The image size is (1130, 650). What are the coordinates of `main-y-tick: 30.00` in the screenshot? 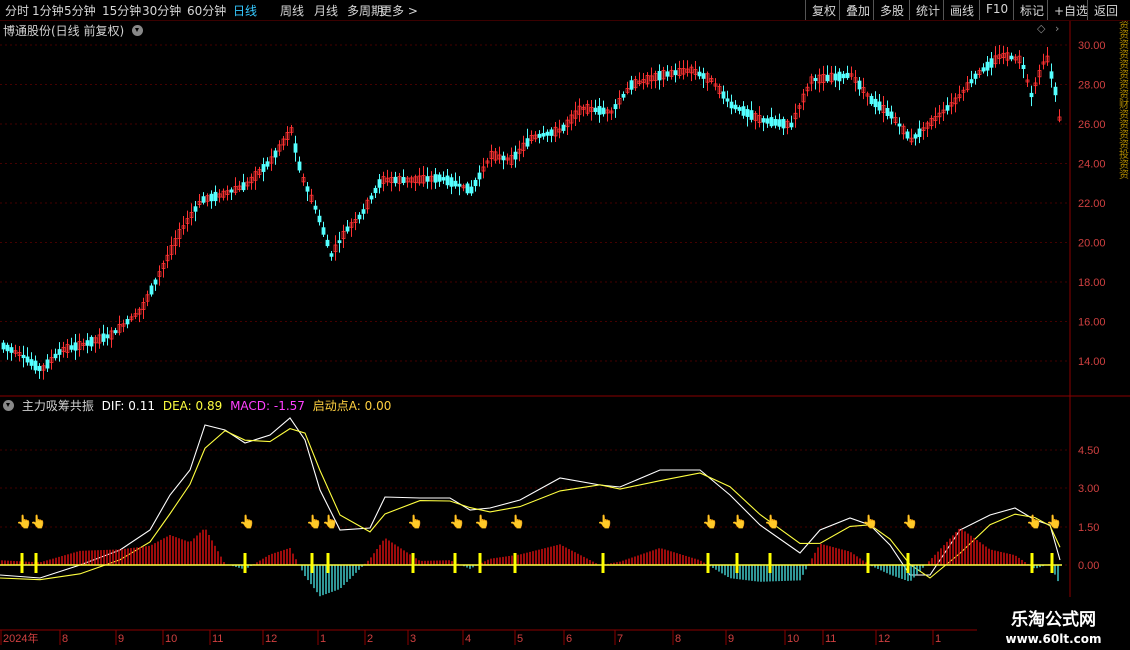 It's located at (1092, 46).